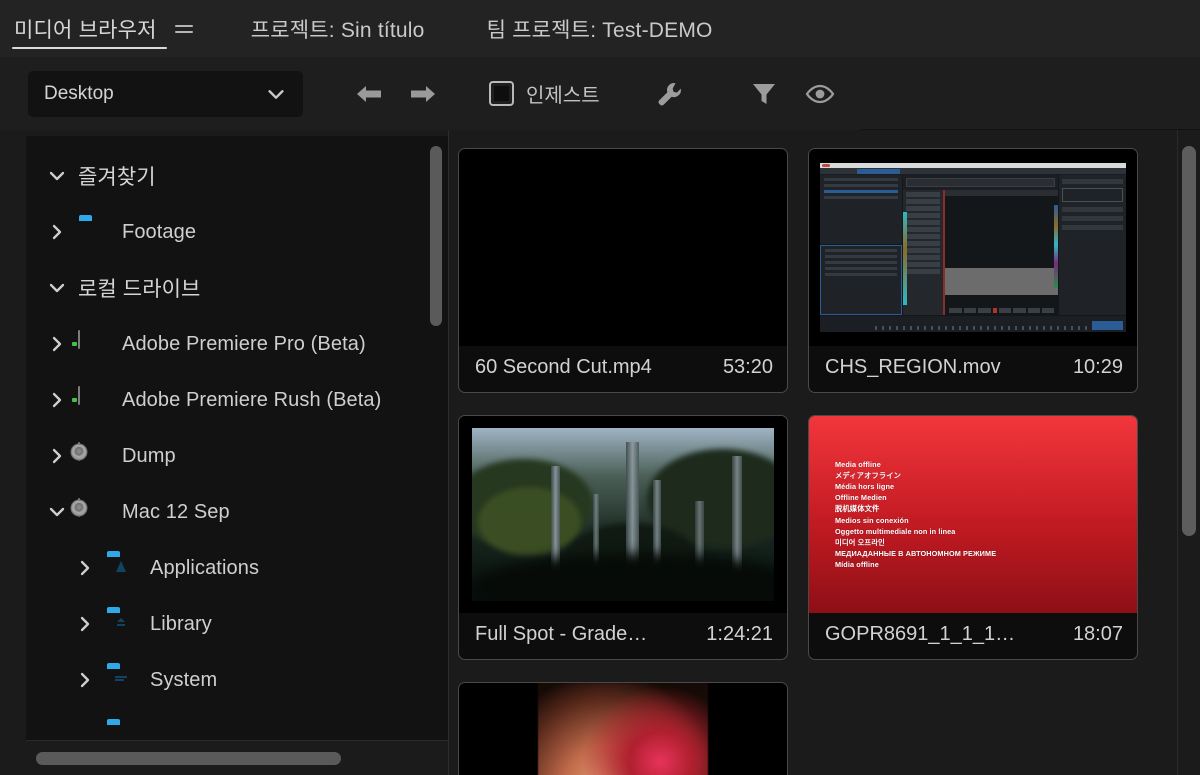 Image resolution: width=1200 pixels, height=775 pixels. Describe the element at coordinates (117, 177) in the screenshot. I see `tree-group-favorites-label: 즐겨찾기` at that location.